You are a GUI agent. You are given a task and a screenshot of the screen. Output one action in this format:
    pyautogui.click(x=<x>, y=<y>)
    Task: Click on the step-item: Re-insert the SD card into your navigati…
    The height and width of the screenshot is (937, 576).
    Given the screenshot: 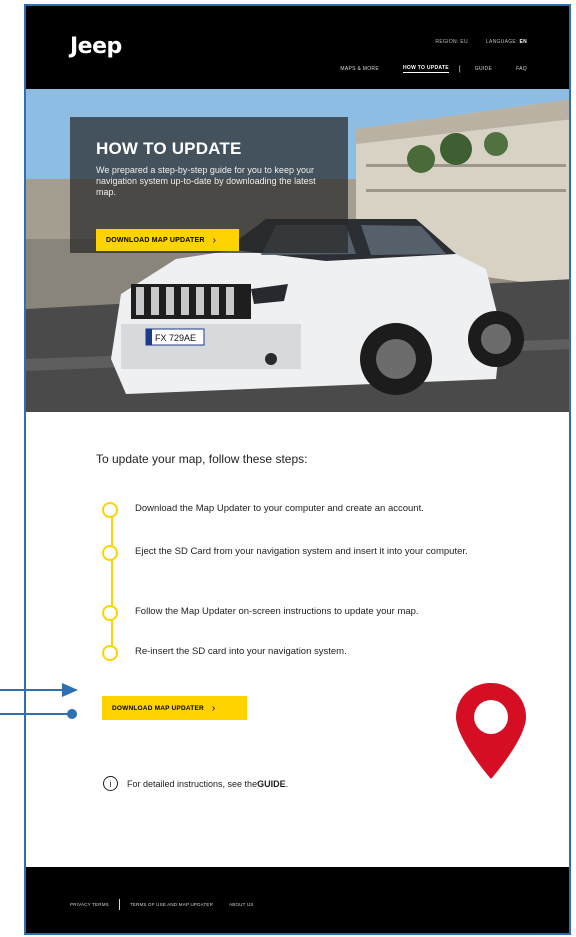 What is the action you would take?
    pyautogui.click(x=224, y=653)
    